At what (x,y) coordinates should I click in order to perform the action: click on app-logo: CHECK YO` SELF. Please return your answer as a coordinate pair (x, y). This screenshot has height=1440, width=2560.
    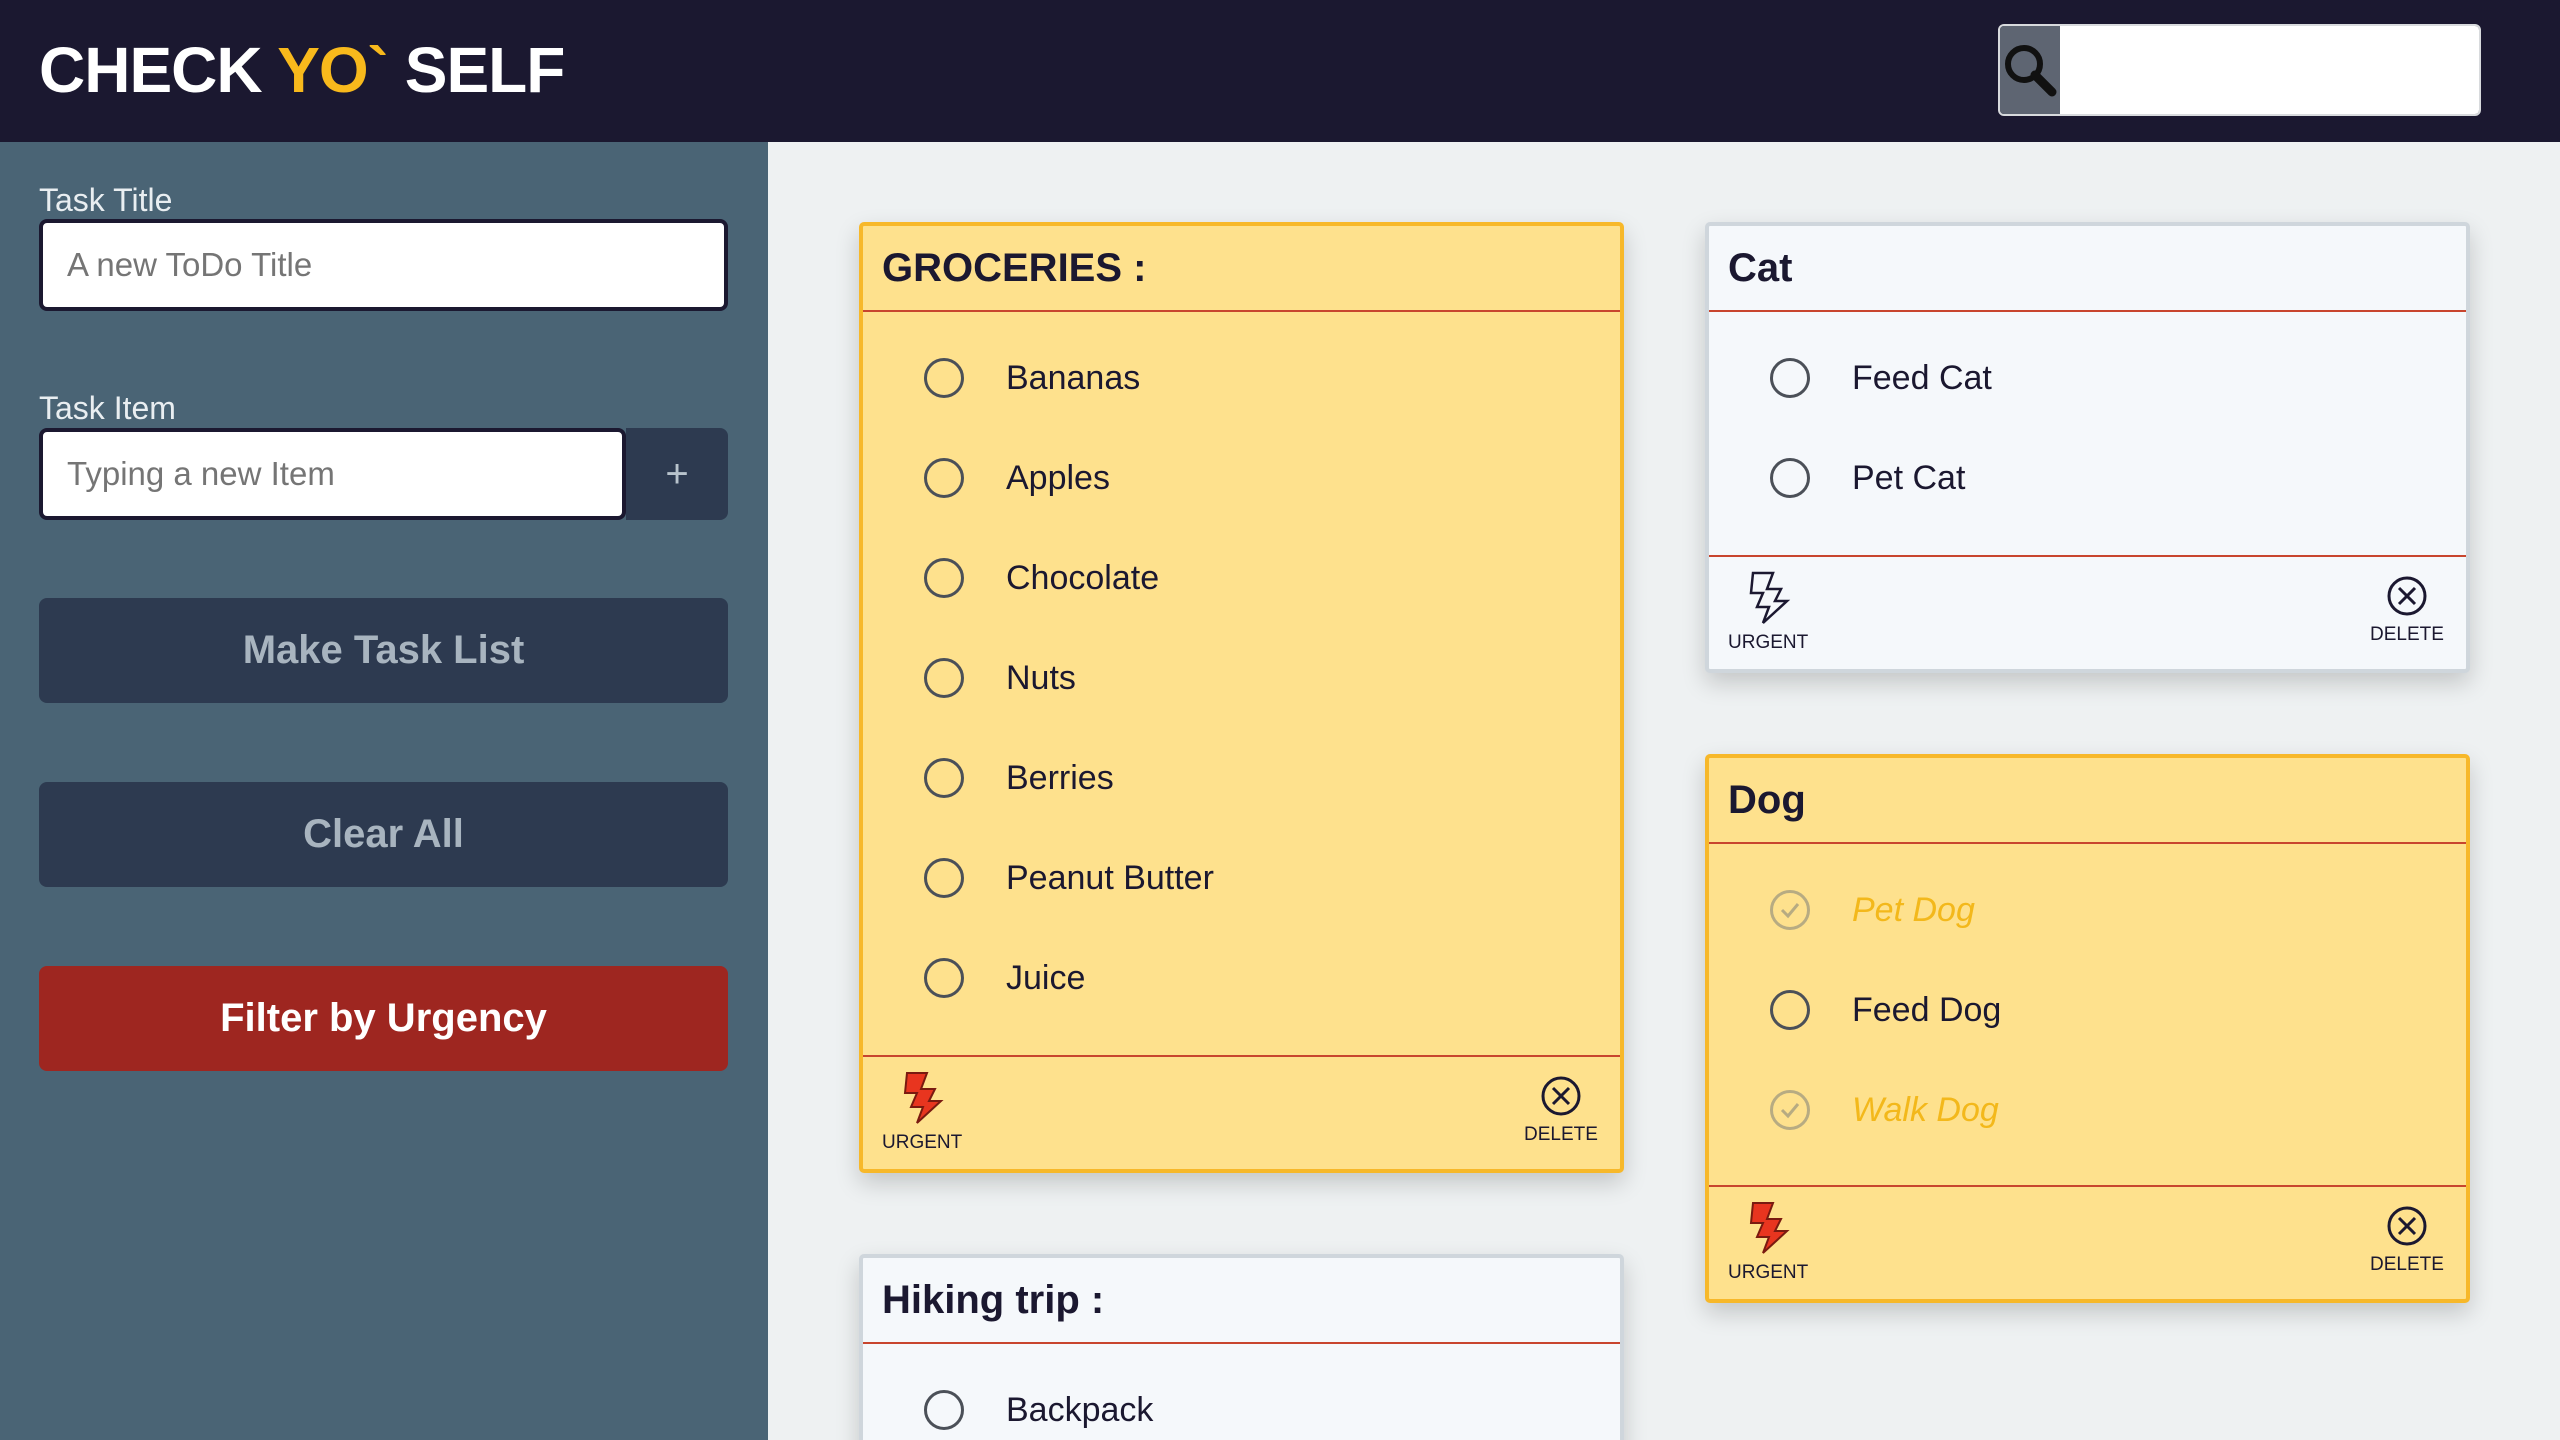
    Looking at the image, I should click on (302, 70).